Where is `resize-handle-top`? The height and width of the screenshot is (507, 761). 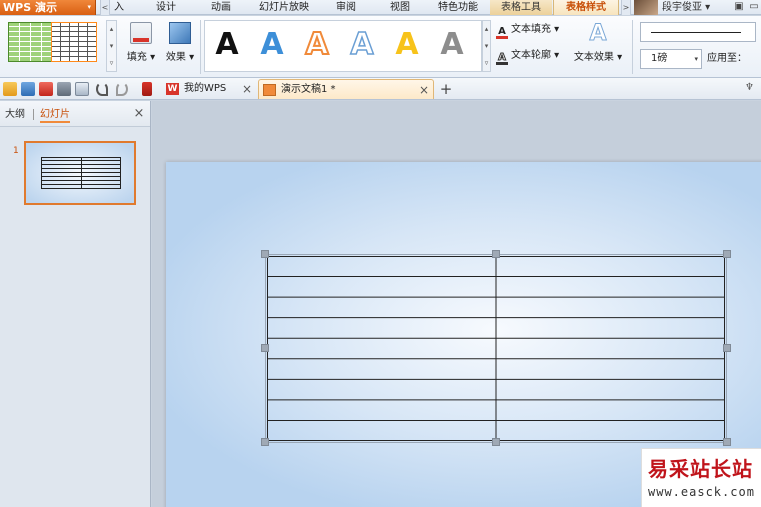
resize-handle-top is located at coordinates (496, 254).